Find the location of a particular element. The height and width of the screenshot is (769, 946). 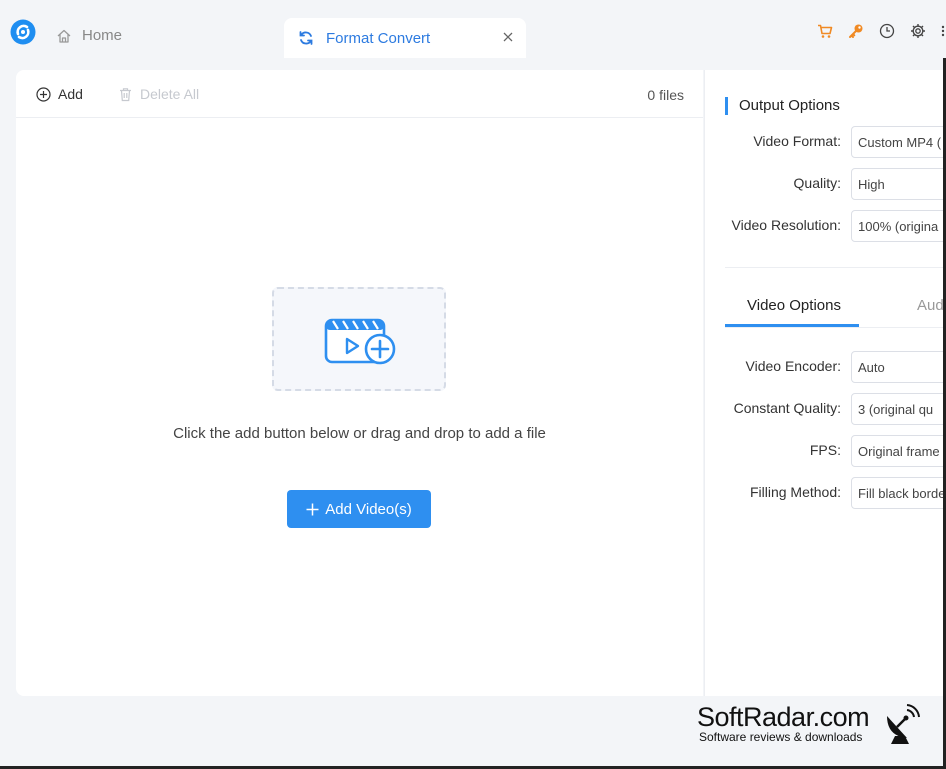

quality-select: High is located at coordinates (898, 184).